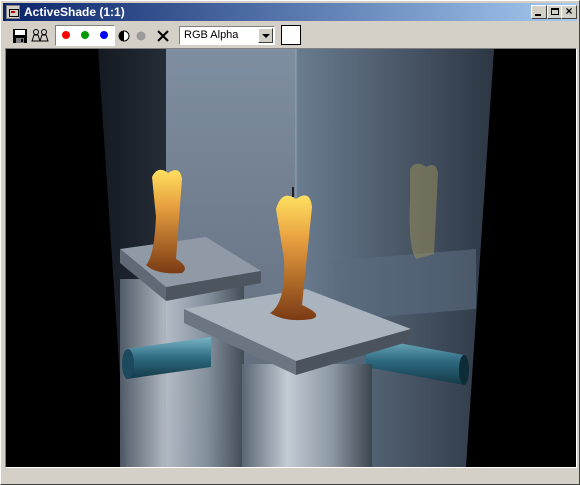 Image resolution: width=580 pixels, height=485 pixels. I want to click on minimize-icon, so click(538, 15).